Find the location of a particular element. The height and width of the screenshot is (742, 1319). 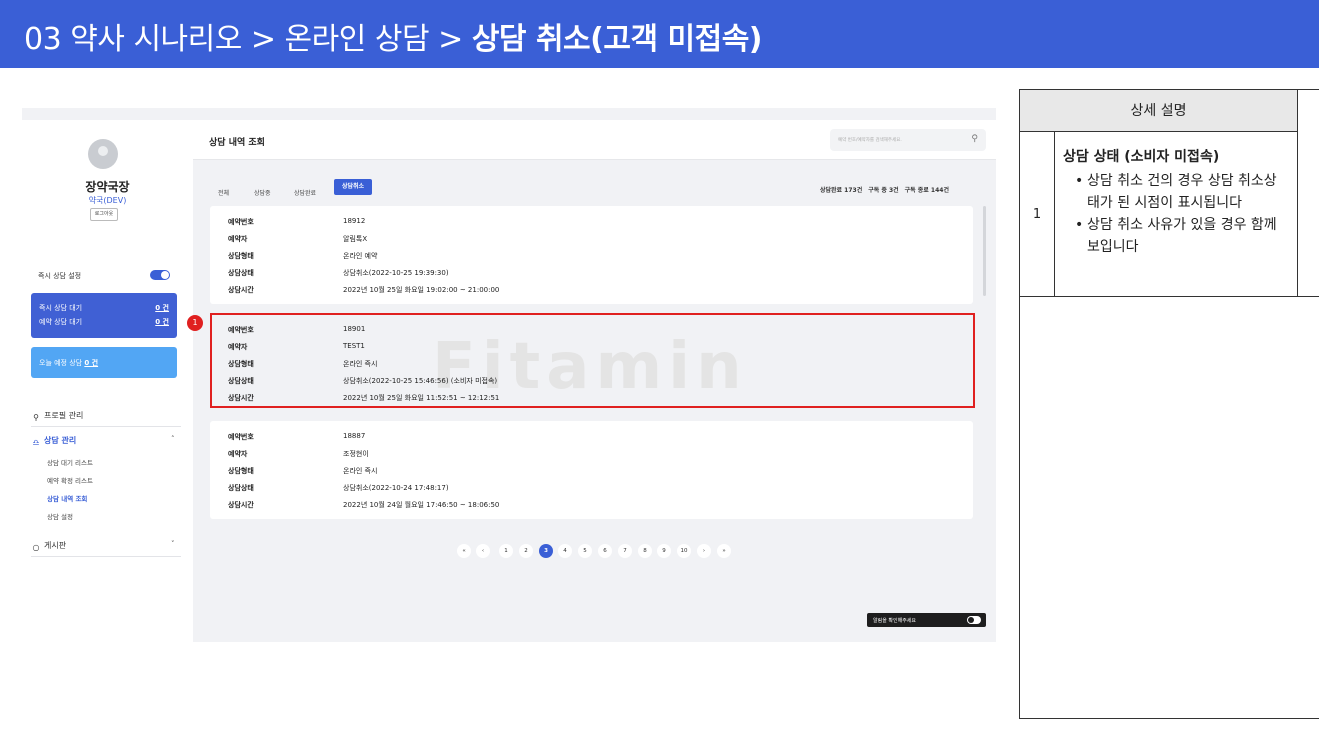

panel-header-cell is located at coordinates (1308, 111).